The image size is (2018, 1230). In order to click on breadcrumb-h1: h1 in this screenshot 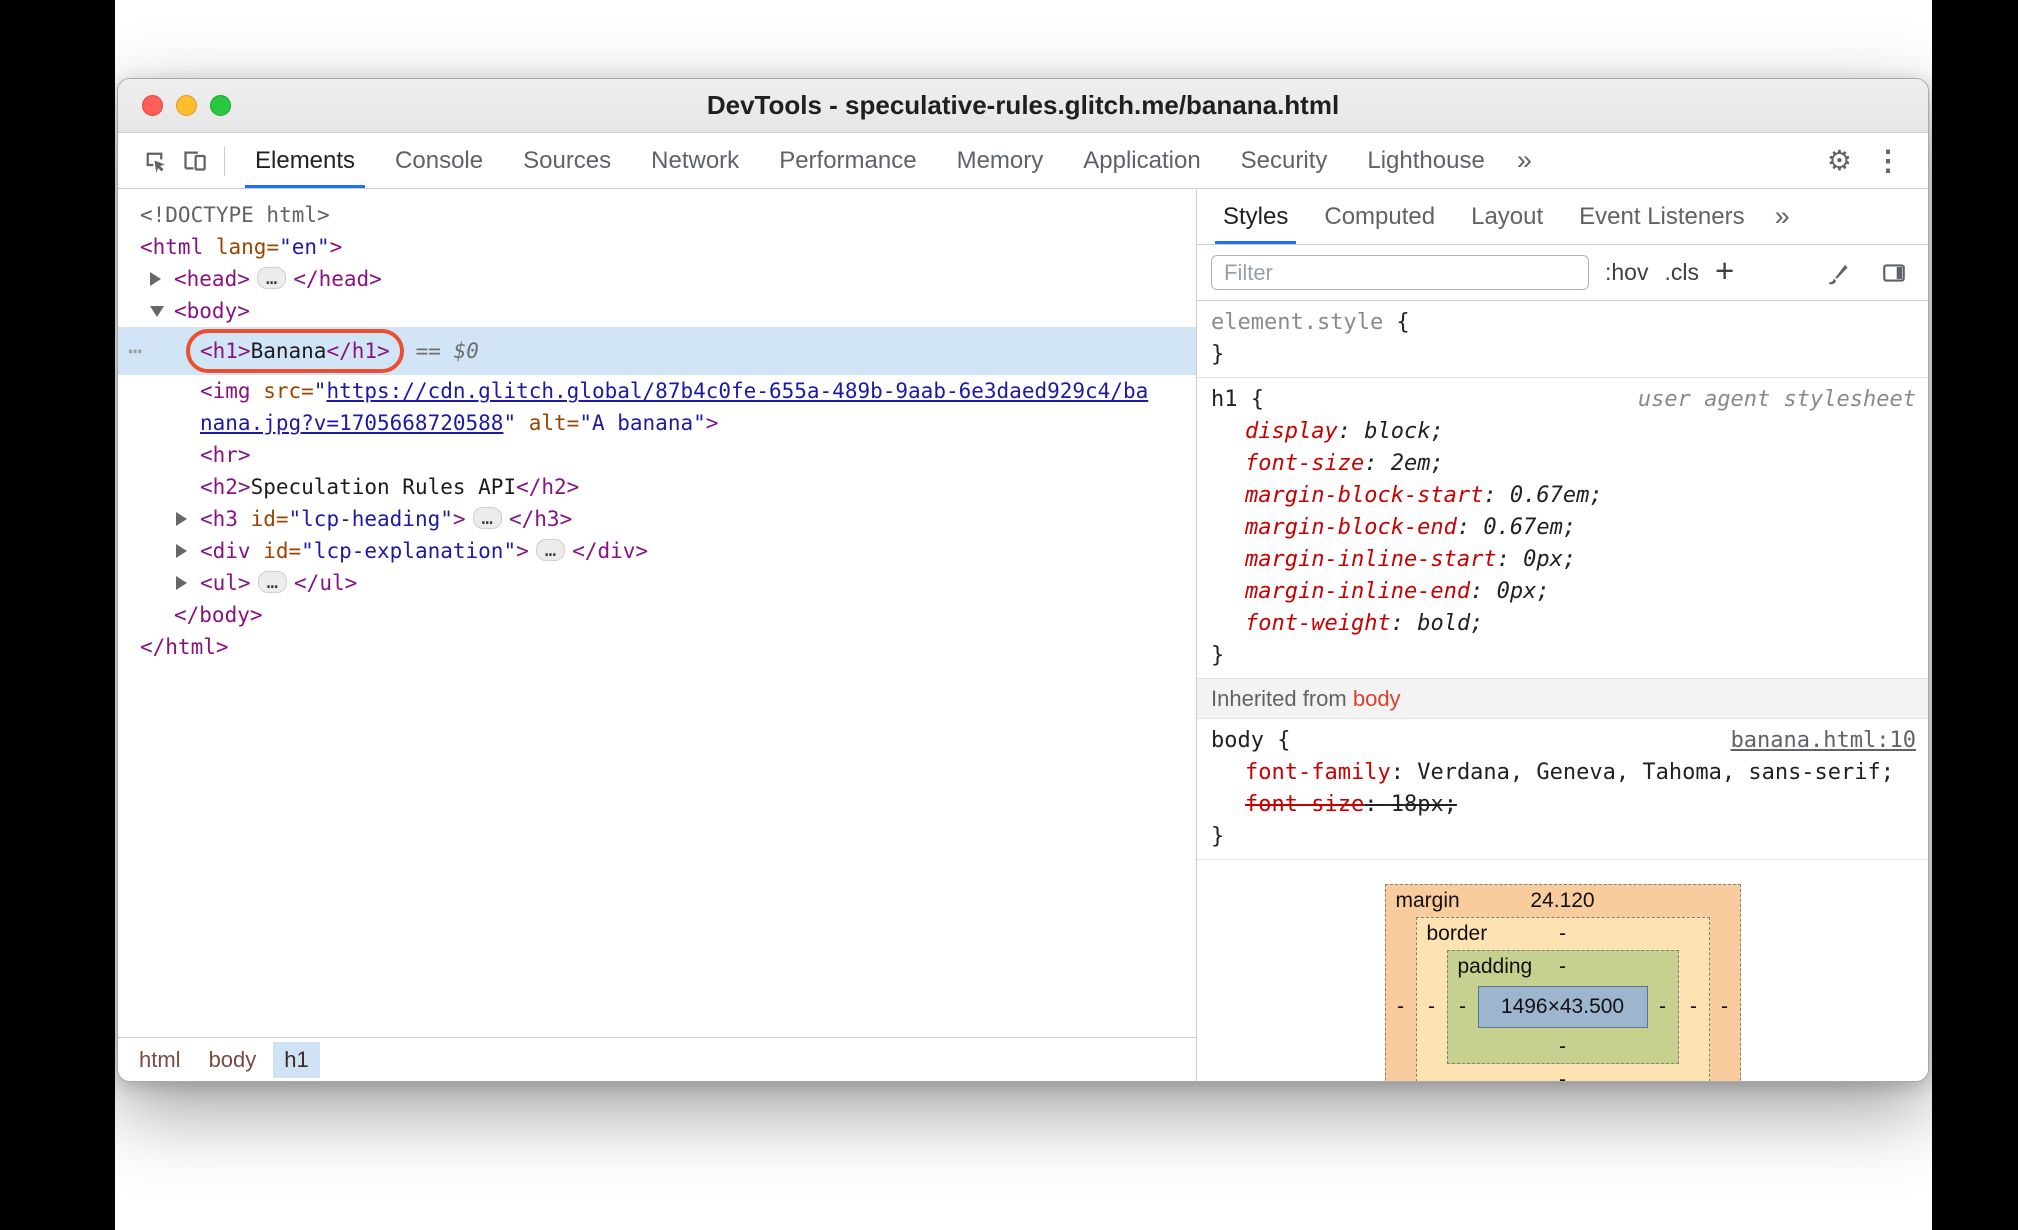, I will do `click(296, 1059)`.